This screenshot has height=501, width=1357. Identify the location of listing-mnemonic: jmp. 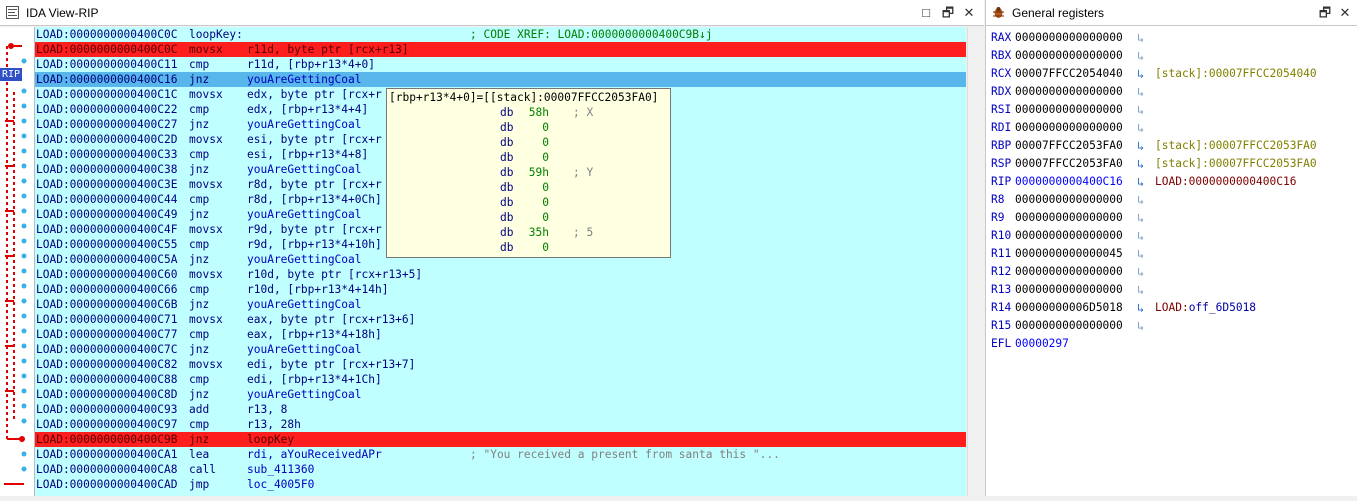
(199, 484).